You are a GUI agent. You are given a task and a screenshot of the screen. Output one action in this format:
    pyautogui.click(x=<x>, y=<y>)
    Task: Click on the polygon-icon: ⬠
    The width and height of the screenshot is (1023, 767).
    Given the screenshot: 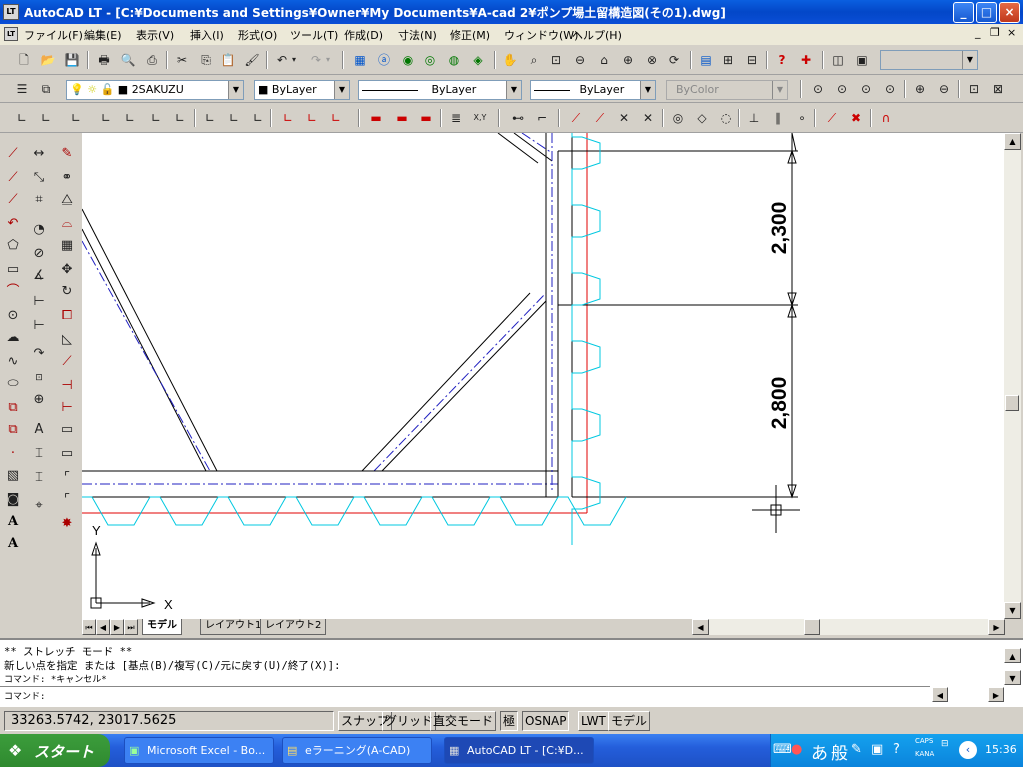 What is the action you would take?
    pyautogui.click(x=13, y=246)
    